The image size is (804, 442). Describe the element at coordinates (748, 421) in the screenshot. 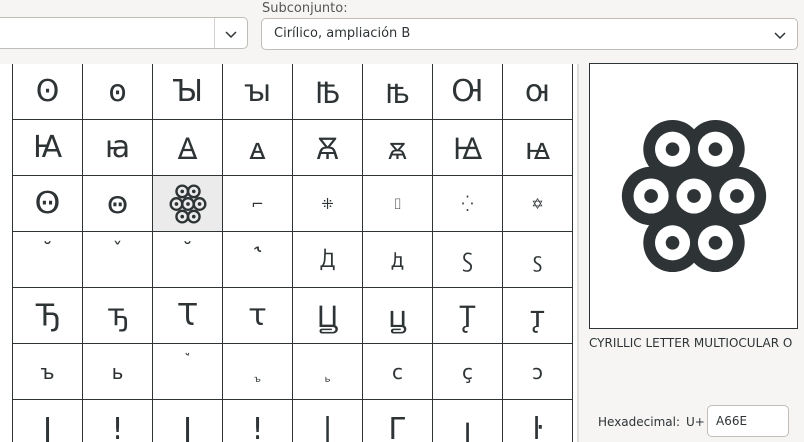

I see `hex-input` at that location.